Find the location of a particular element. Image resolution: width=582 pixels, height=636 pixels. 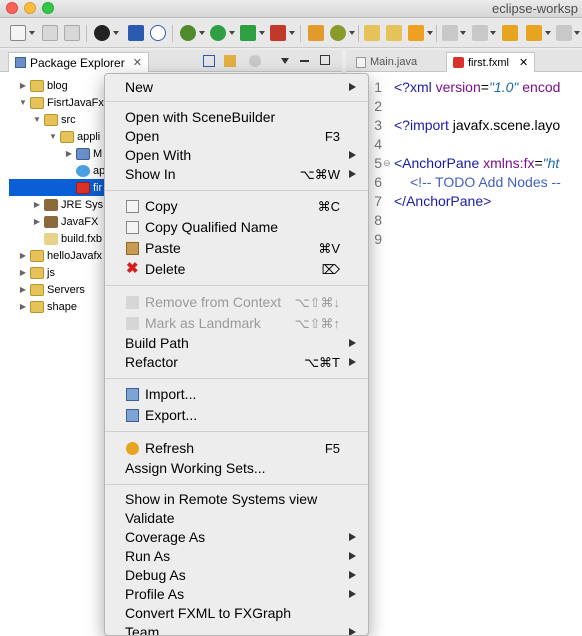

tree-item: ▼ appli is located at coordinates (74, 136).